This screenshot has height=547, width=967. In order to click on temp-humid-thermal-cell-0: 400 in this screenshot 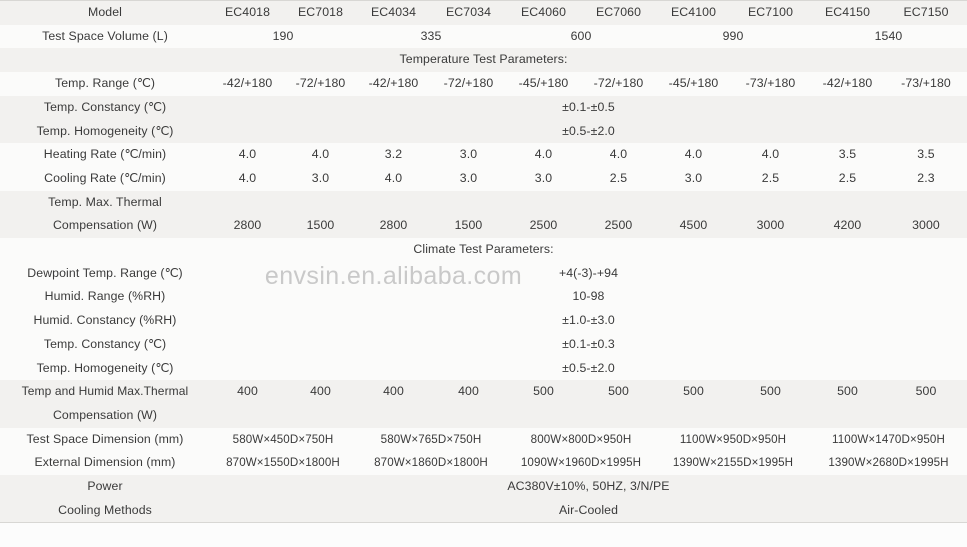, I will do `click(247, 392)`.